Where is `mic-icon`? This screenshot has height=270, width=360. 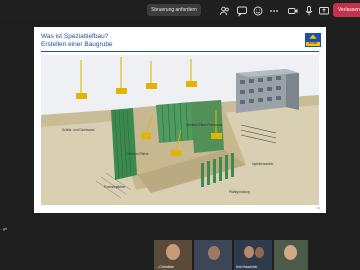 mic-icon is located at coordinates (309, 10).